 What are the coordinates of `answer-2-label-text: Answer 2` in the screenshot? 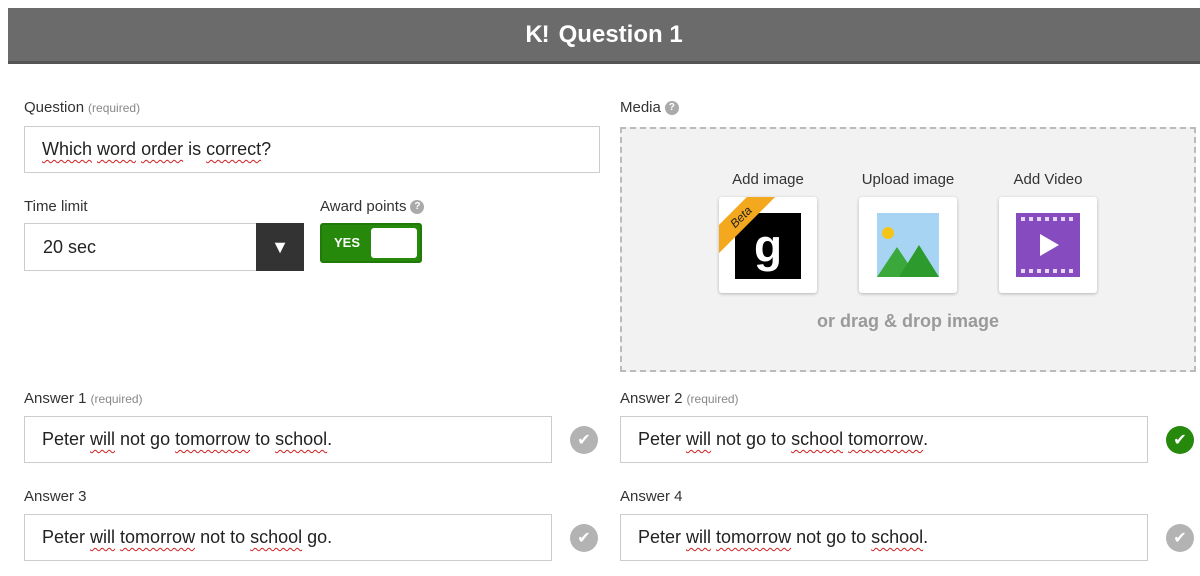 It's located at (651, 398).